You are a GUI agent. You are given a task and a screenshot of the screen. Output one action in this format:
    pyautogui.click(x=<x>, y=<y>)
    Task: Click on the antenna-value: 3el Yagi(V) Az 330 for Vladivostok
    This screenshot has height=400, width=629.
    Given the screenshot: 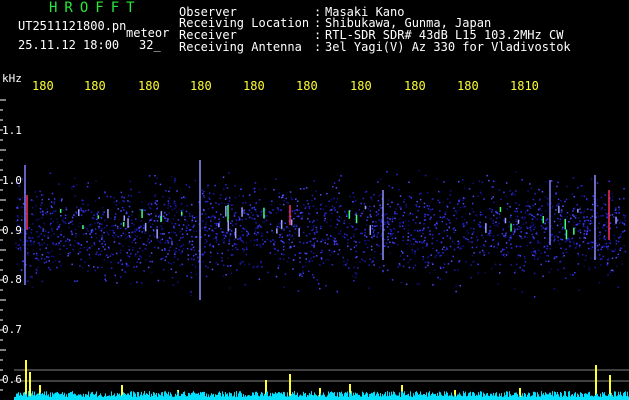 What is the action you would take?
    pyautogui.click(x=448, y=47)
    